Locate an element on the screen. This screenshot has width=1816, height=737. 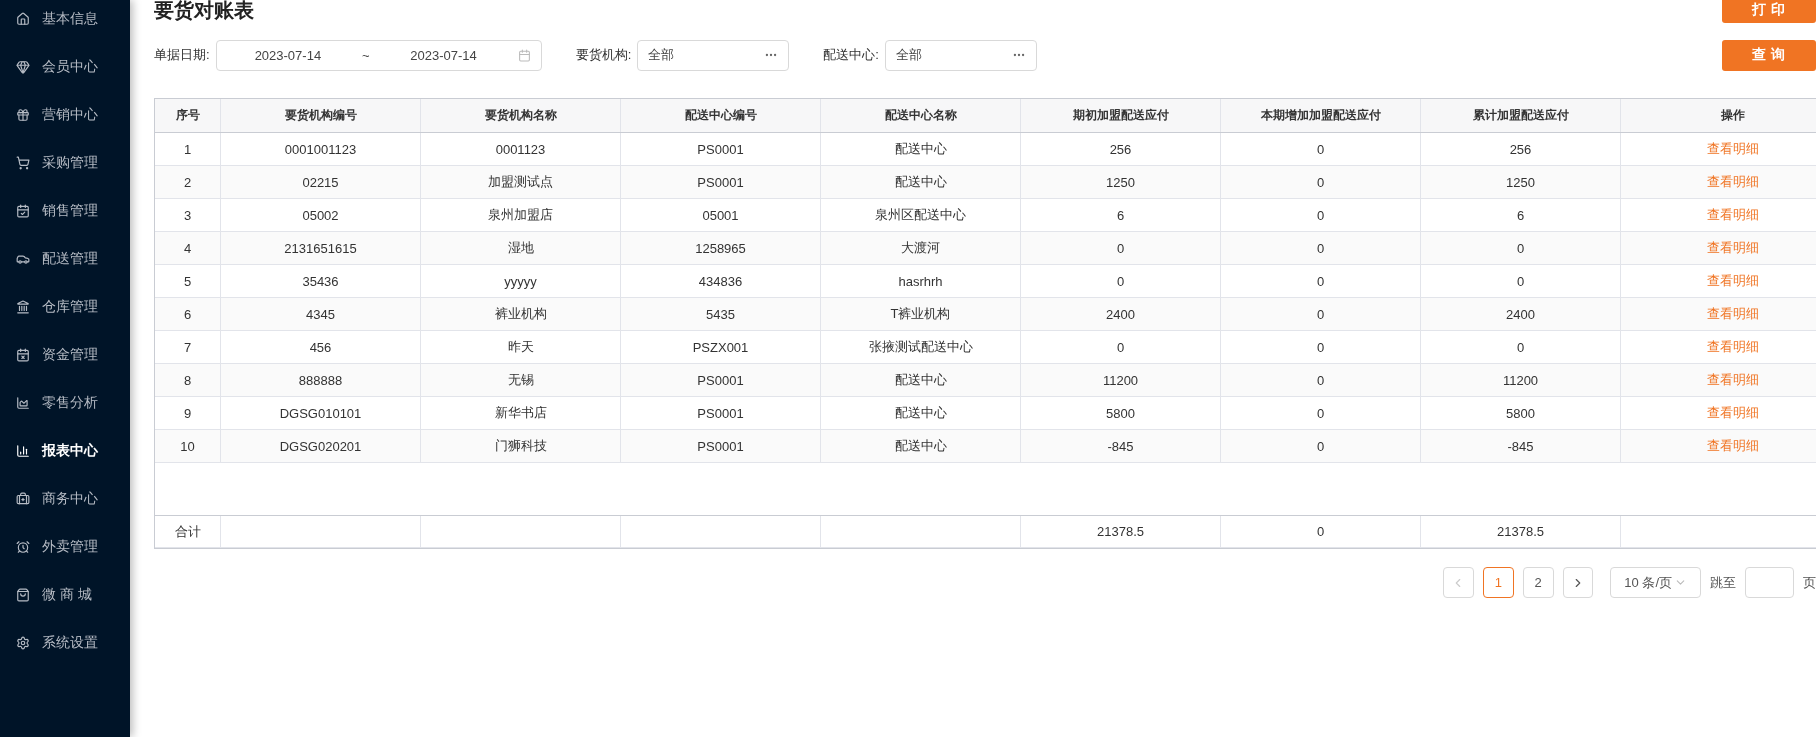
filter-label: 要货机构: is located at coordinates (603, 55).